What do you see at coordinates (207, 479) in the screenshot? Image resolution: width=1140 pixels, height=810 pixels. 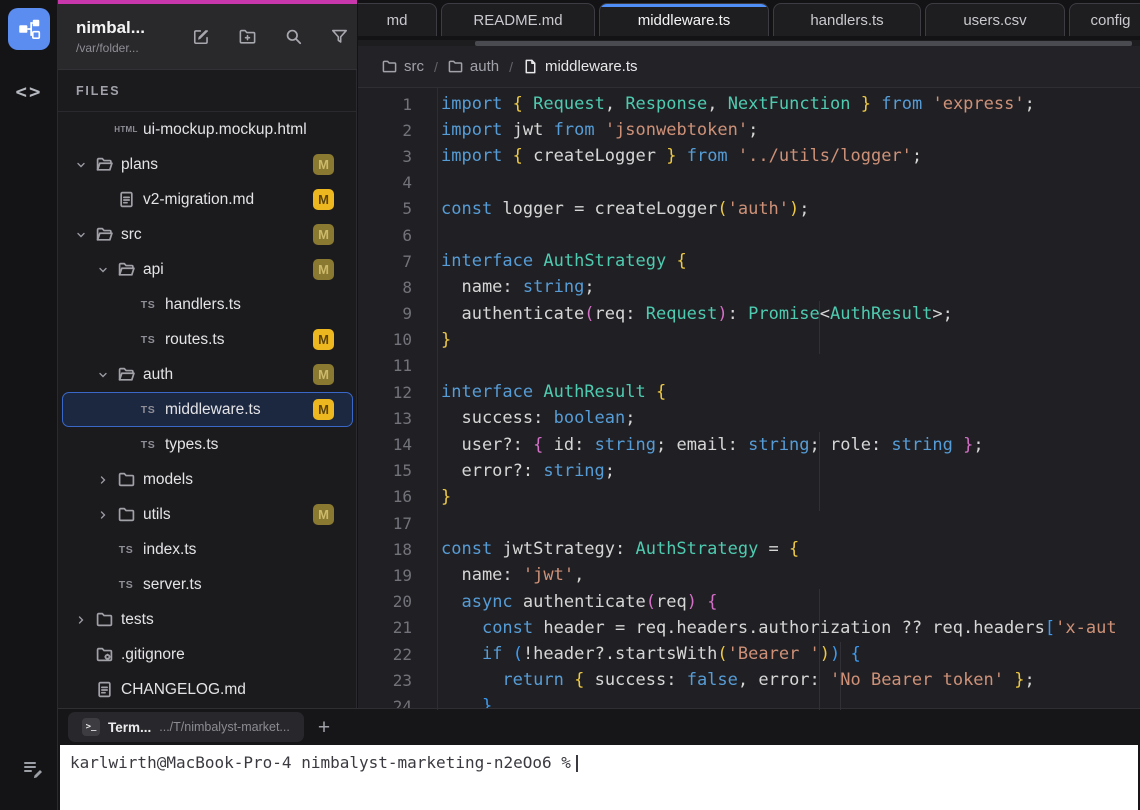 I see `tree-item-models: models` at bounding box center [207, 479].